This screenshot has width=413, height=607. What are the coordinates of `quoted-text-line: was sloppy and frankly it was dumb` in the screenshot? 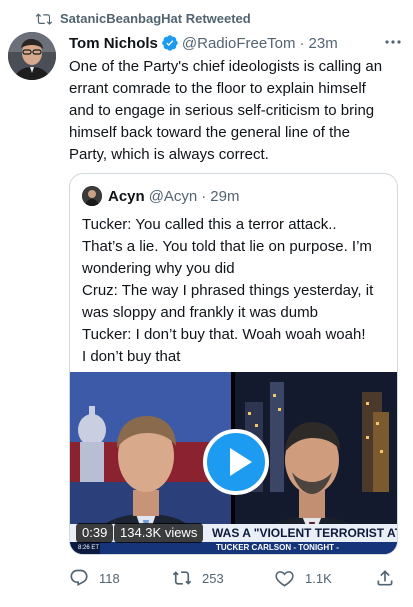 It's located at (200, 312).